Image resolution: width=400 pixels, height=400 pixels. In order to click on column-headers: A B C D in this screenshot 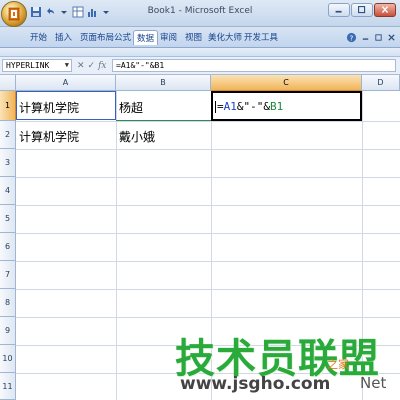, I will do `click(200, 83)`.